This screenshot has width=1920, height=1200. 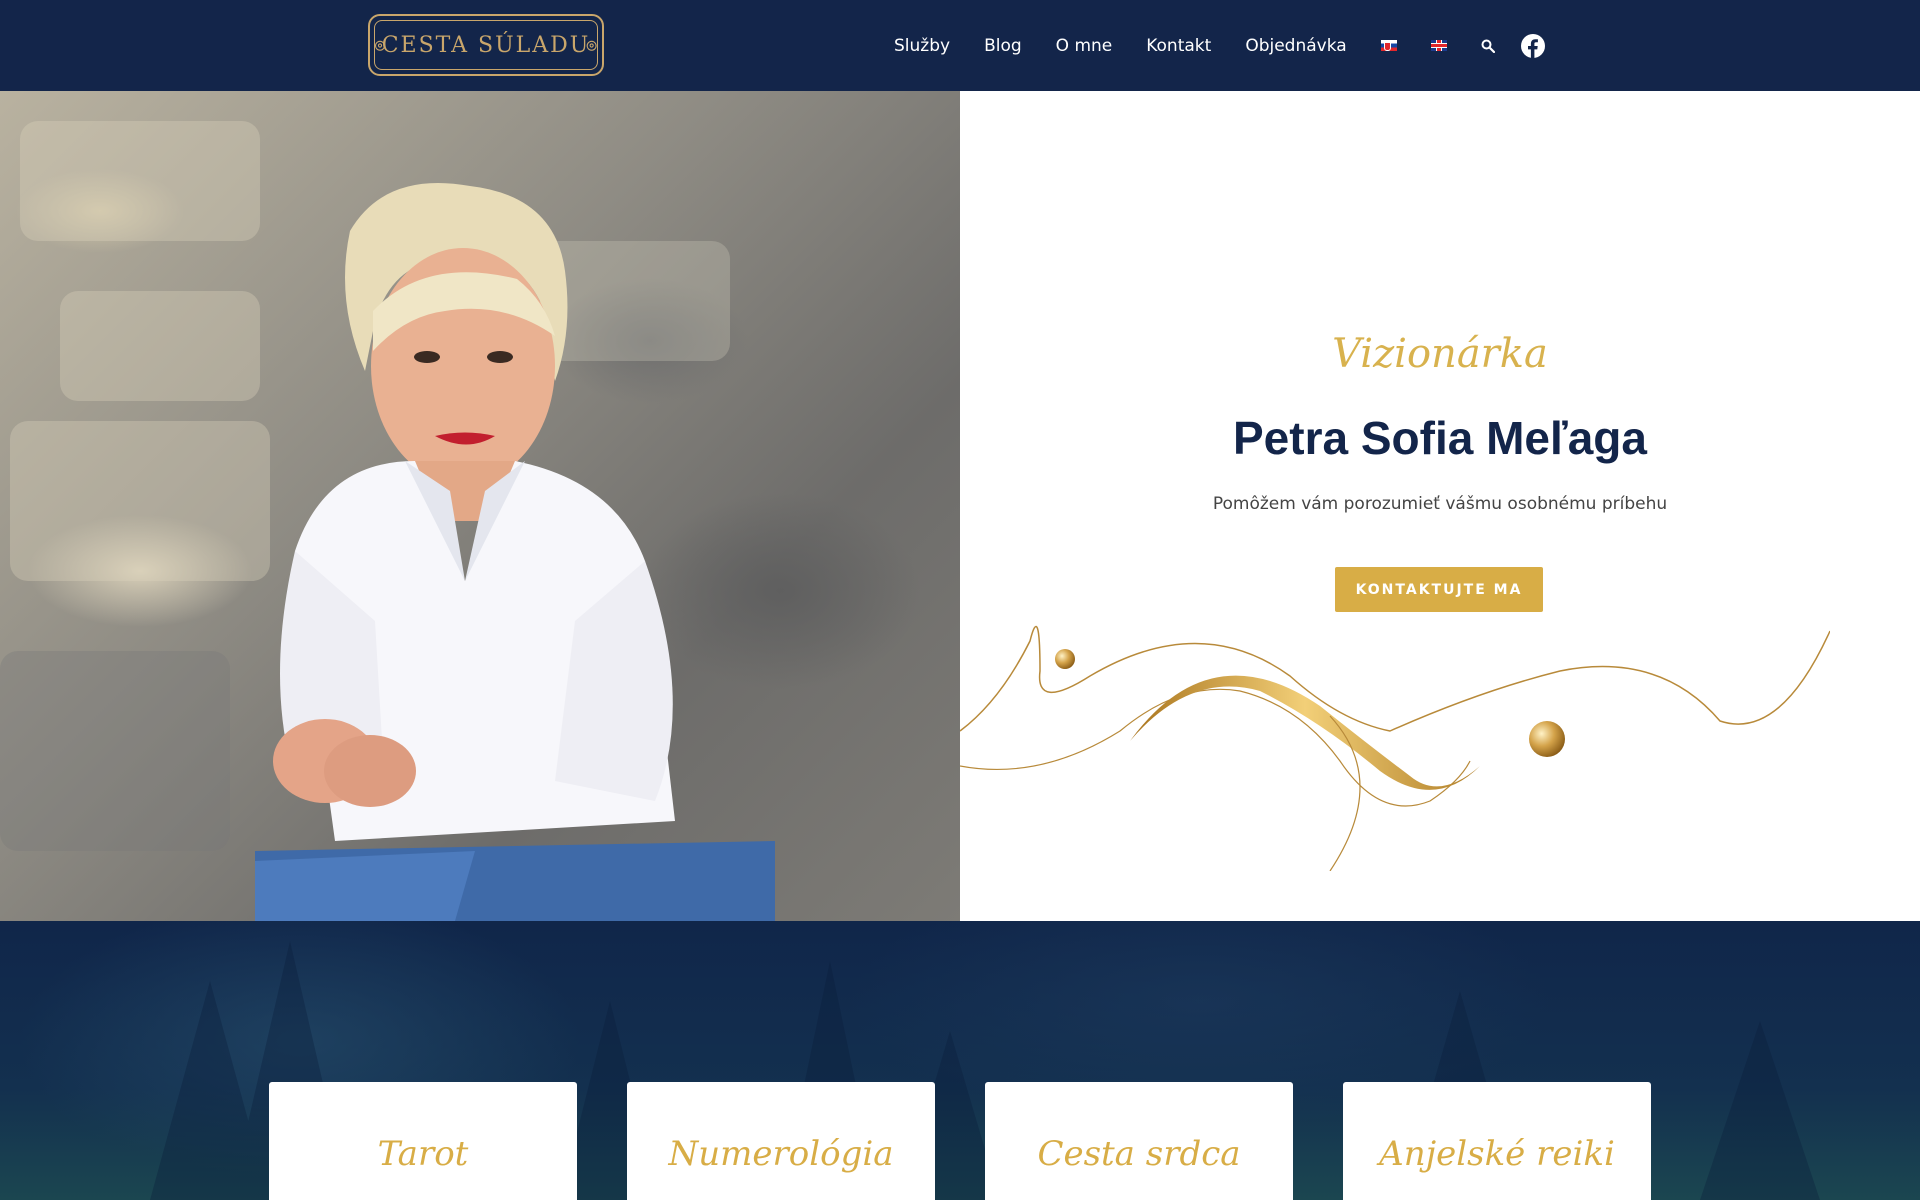 I want to click on logo-text: CESTA SÚLADU, so click(x=486, y=45).